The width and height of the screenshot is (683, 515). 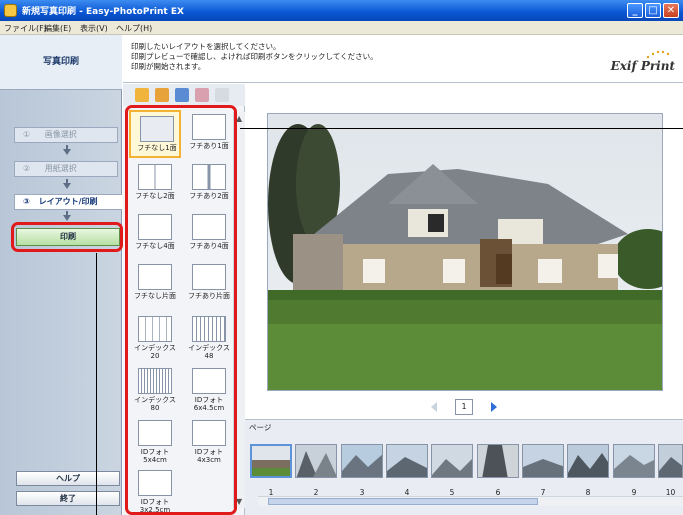 I want to click on sidebar-title: 写真印刷, so click(x=60, y=62).